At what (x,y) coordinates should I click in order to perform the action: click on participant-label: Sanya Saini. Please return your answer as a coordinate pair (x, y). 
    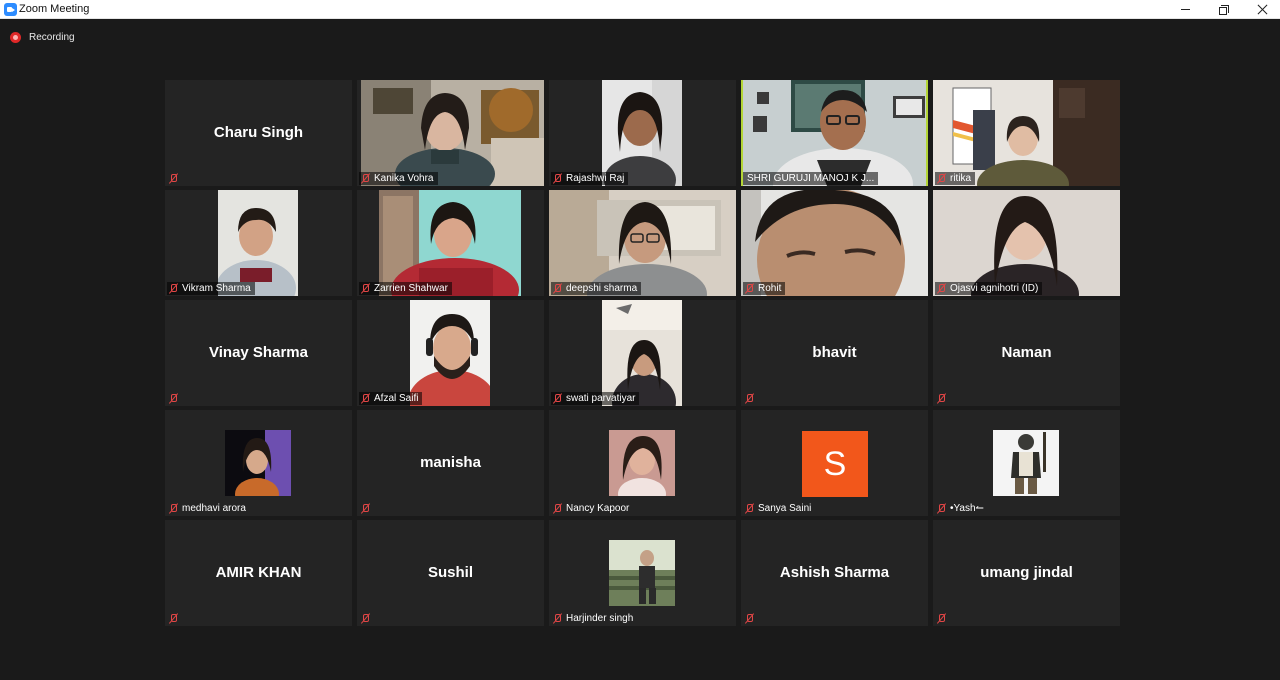
    Looking at the image, I should click on (779, 508).